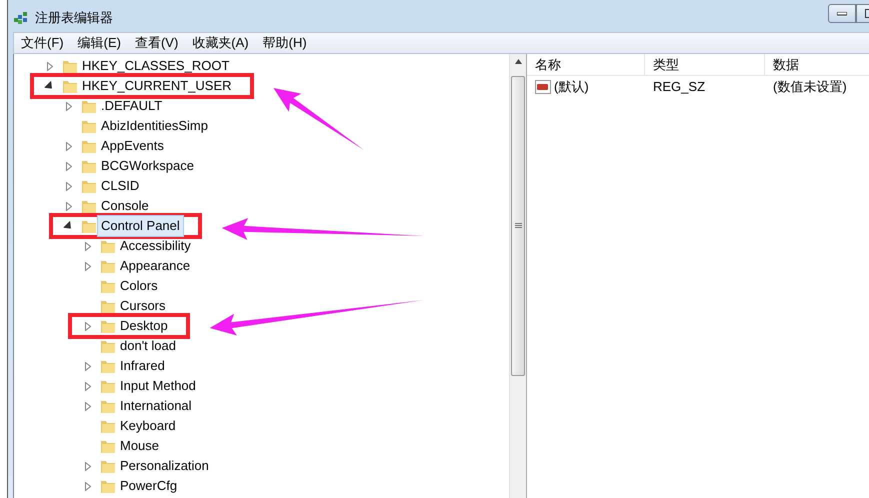 The width and height of the screenshot is (869, 498). What do you see at coordinates (74, 18) in the screenshot?
I see `window-title: 注册表编辑器` at bounding box center [74, 18].